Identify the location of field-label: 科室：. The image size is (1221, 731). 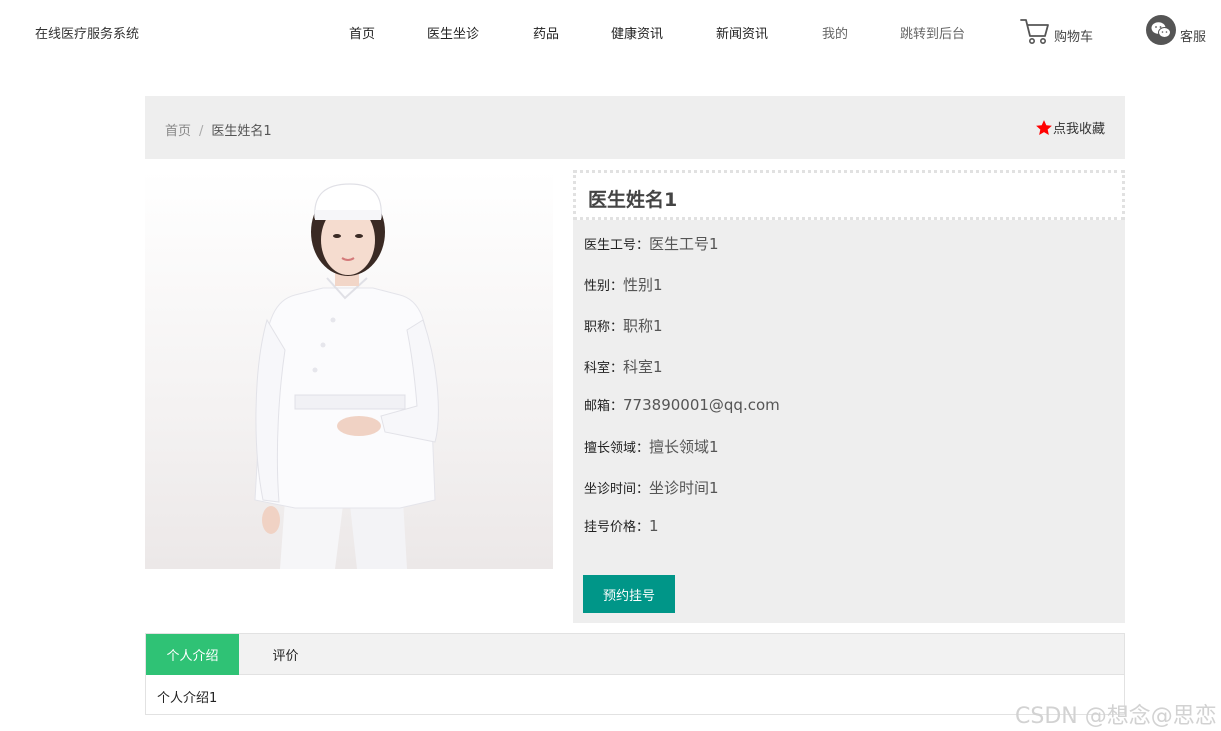
(604, 368).